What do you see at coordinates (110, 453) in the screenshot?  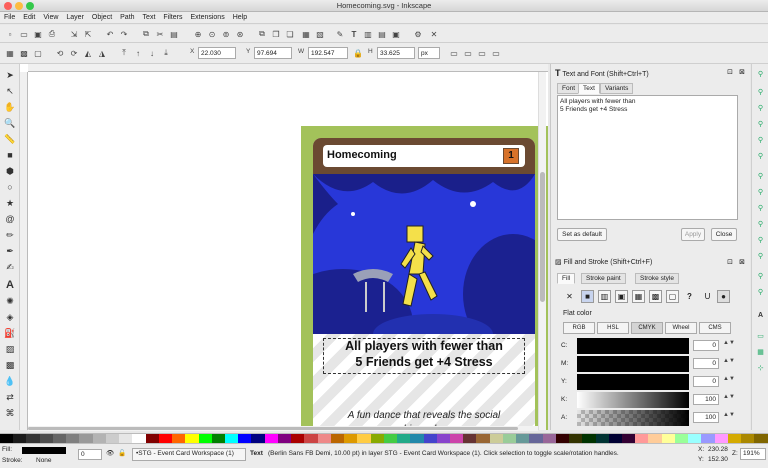 I see `layer-visibility-icon: 👁` at bounding box center [110, 453].